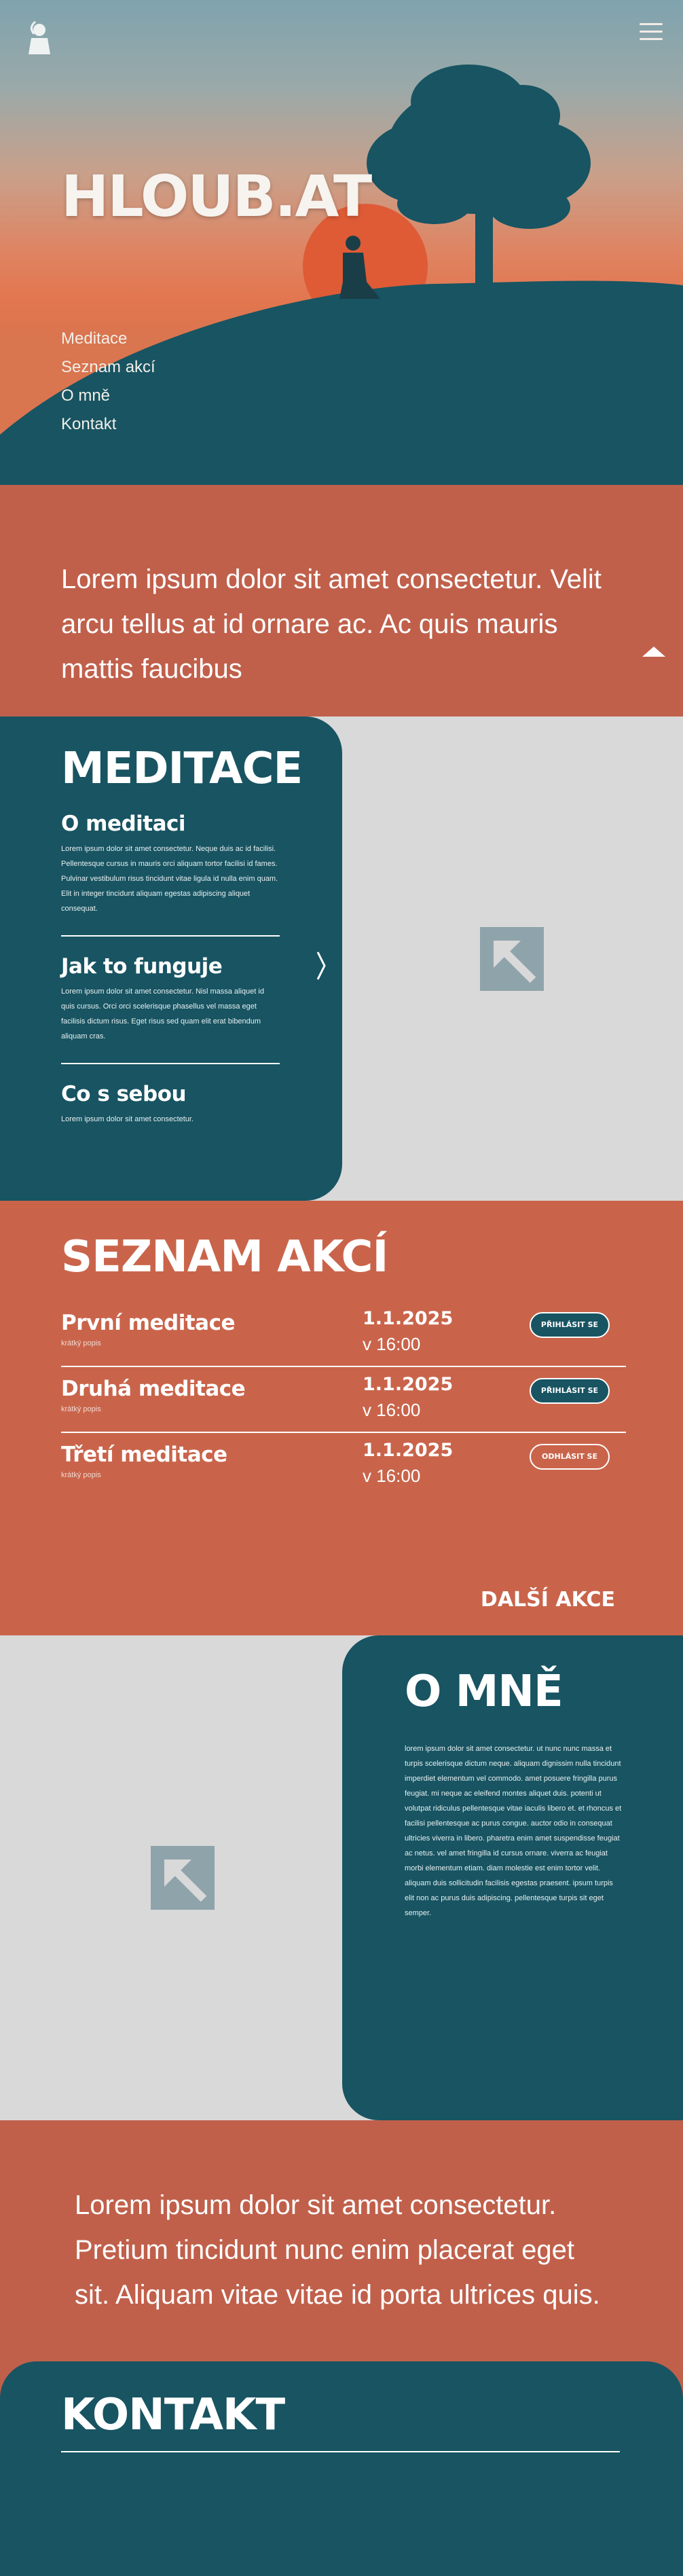  I want to click on main-nav: Meditace Seznam akcí O mně Kontakt, so click(108, 382).